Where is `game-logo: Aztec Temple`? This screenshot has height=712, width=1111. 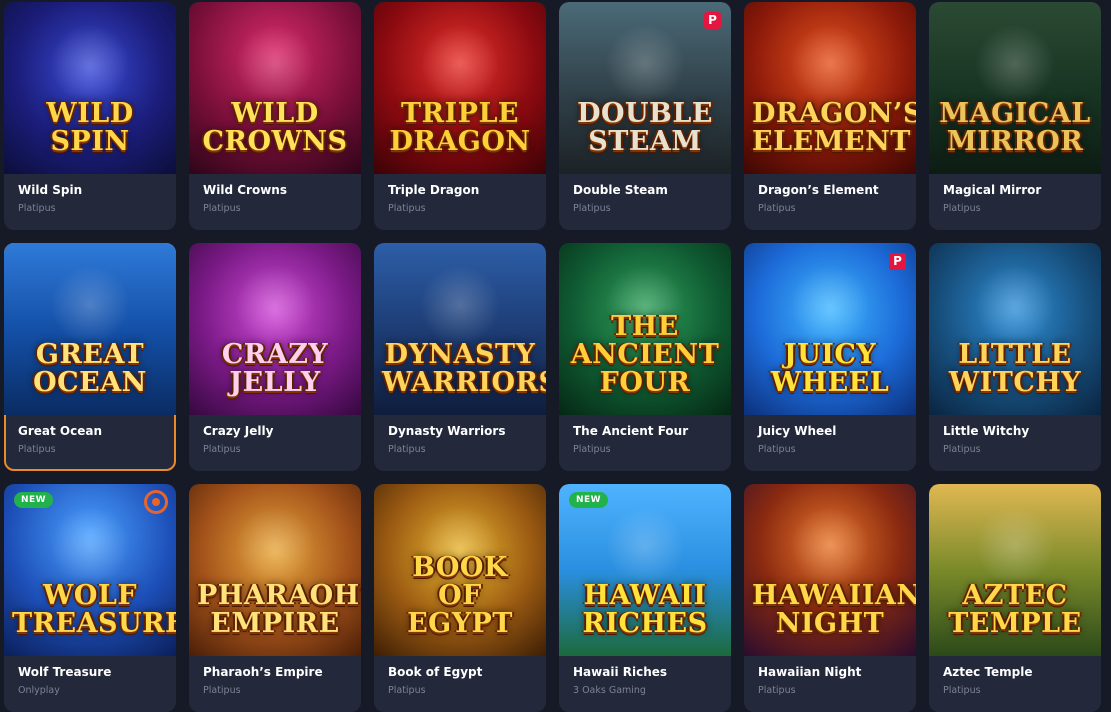
game-logo: Aztec Temple is located at coordinates (1015, 609).